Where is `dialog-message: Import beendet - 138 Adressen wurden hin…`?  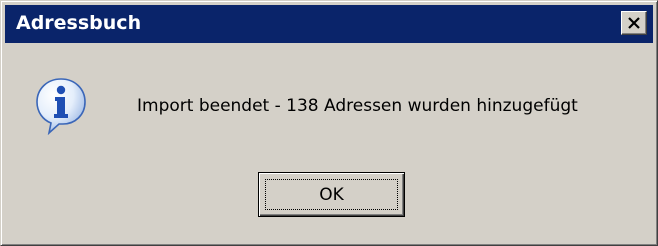 dialog-message: Import beendet - 138 Adressen wurden hin… is located at coordinates (357, 106).